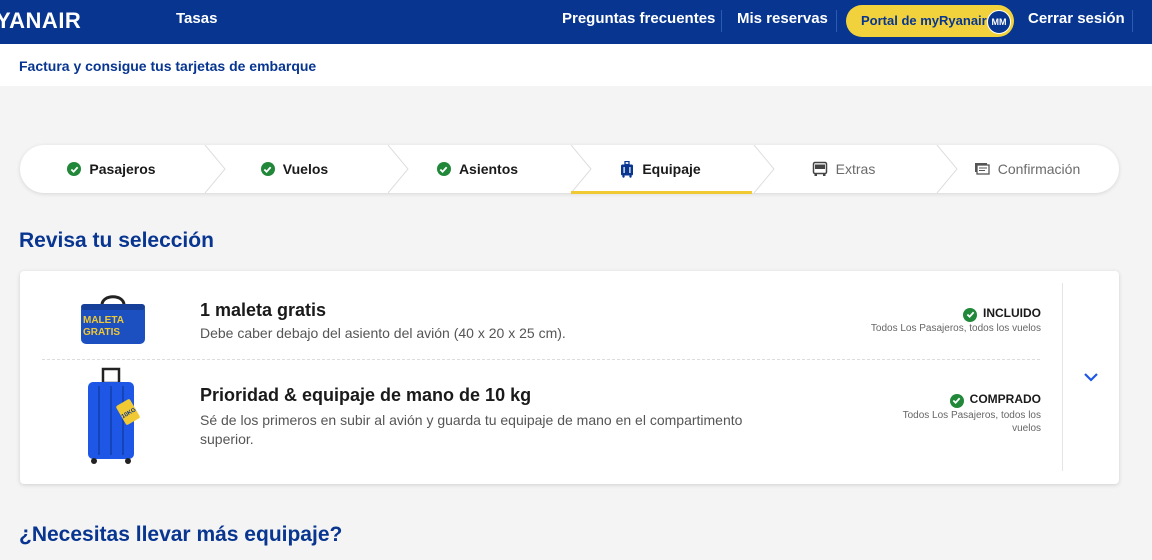  I want to click on item-title: Prioridad & equipaje de mano de 10 kg, so click(366, 395).